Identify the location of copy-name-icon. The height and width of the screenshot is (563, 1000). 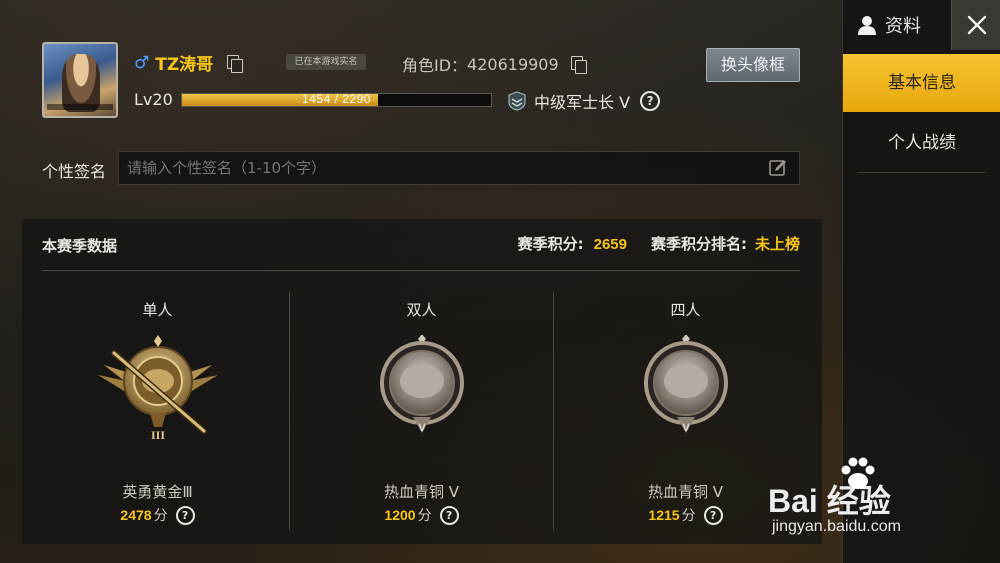
(235, 63).